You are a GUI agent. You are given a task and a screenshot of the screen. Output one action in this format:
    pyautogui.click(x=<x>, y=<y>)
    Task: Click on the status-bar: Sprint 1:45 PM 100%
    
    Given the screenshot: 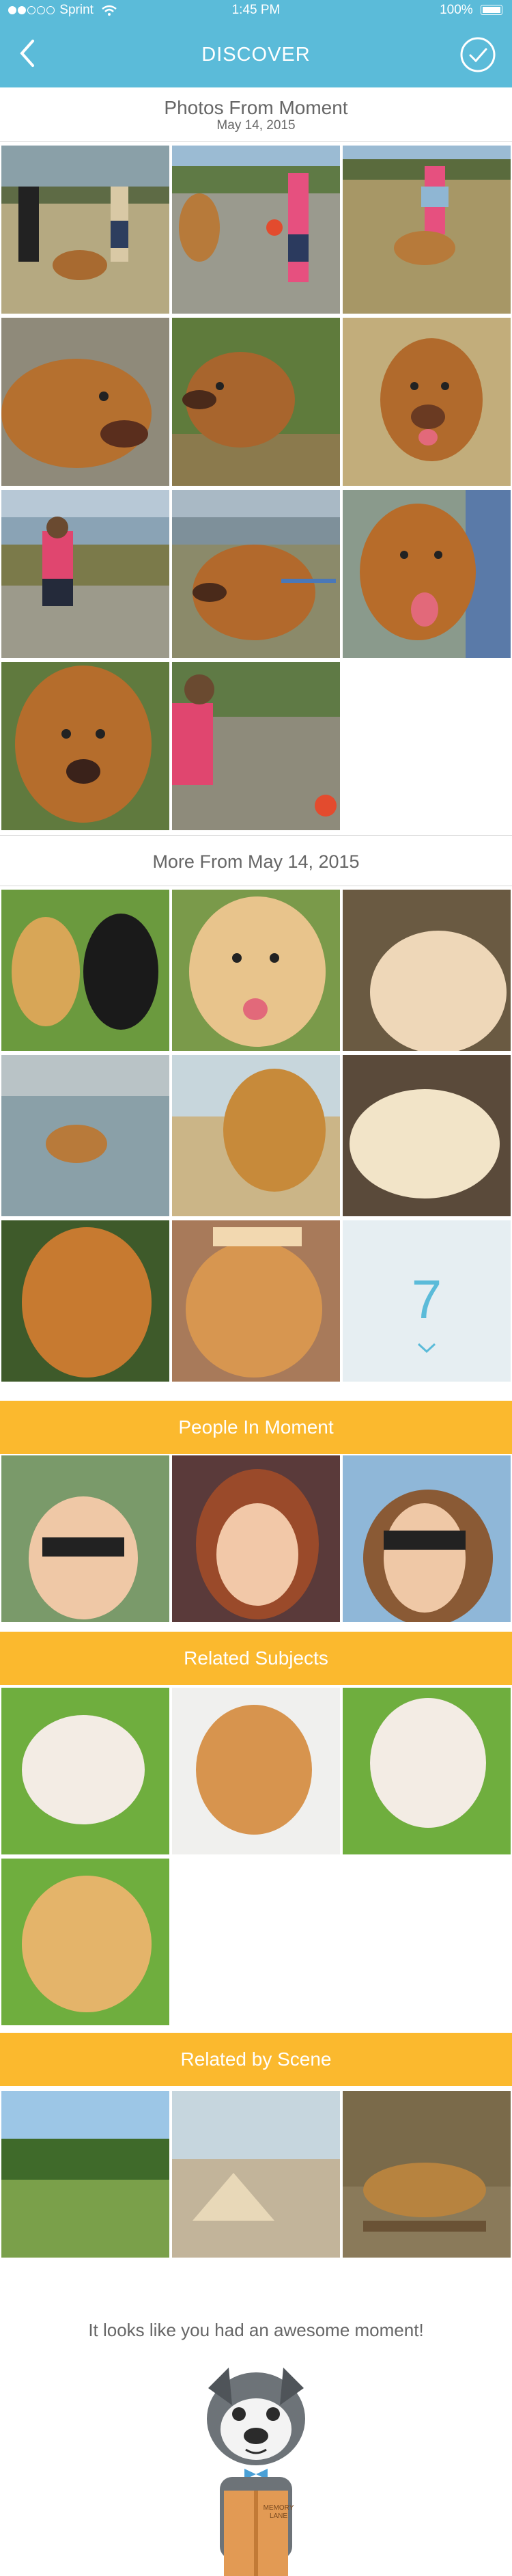 What is the action you would take?
    pyautogui.click(x=256, y=10)
    